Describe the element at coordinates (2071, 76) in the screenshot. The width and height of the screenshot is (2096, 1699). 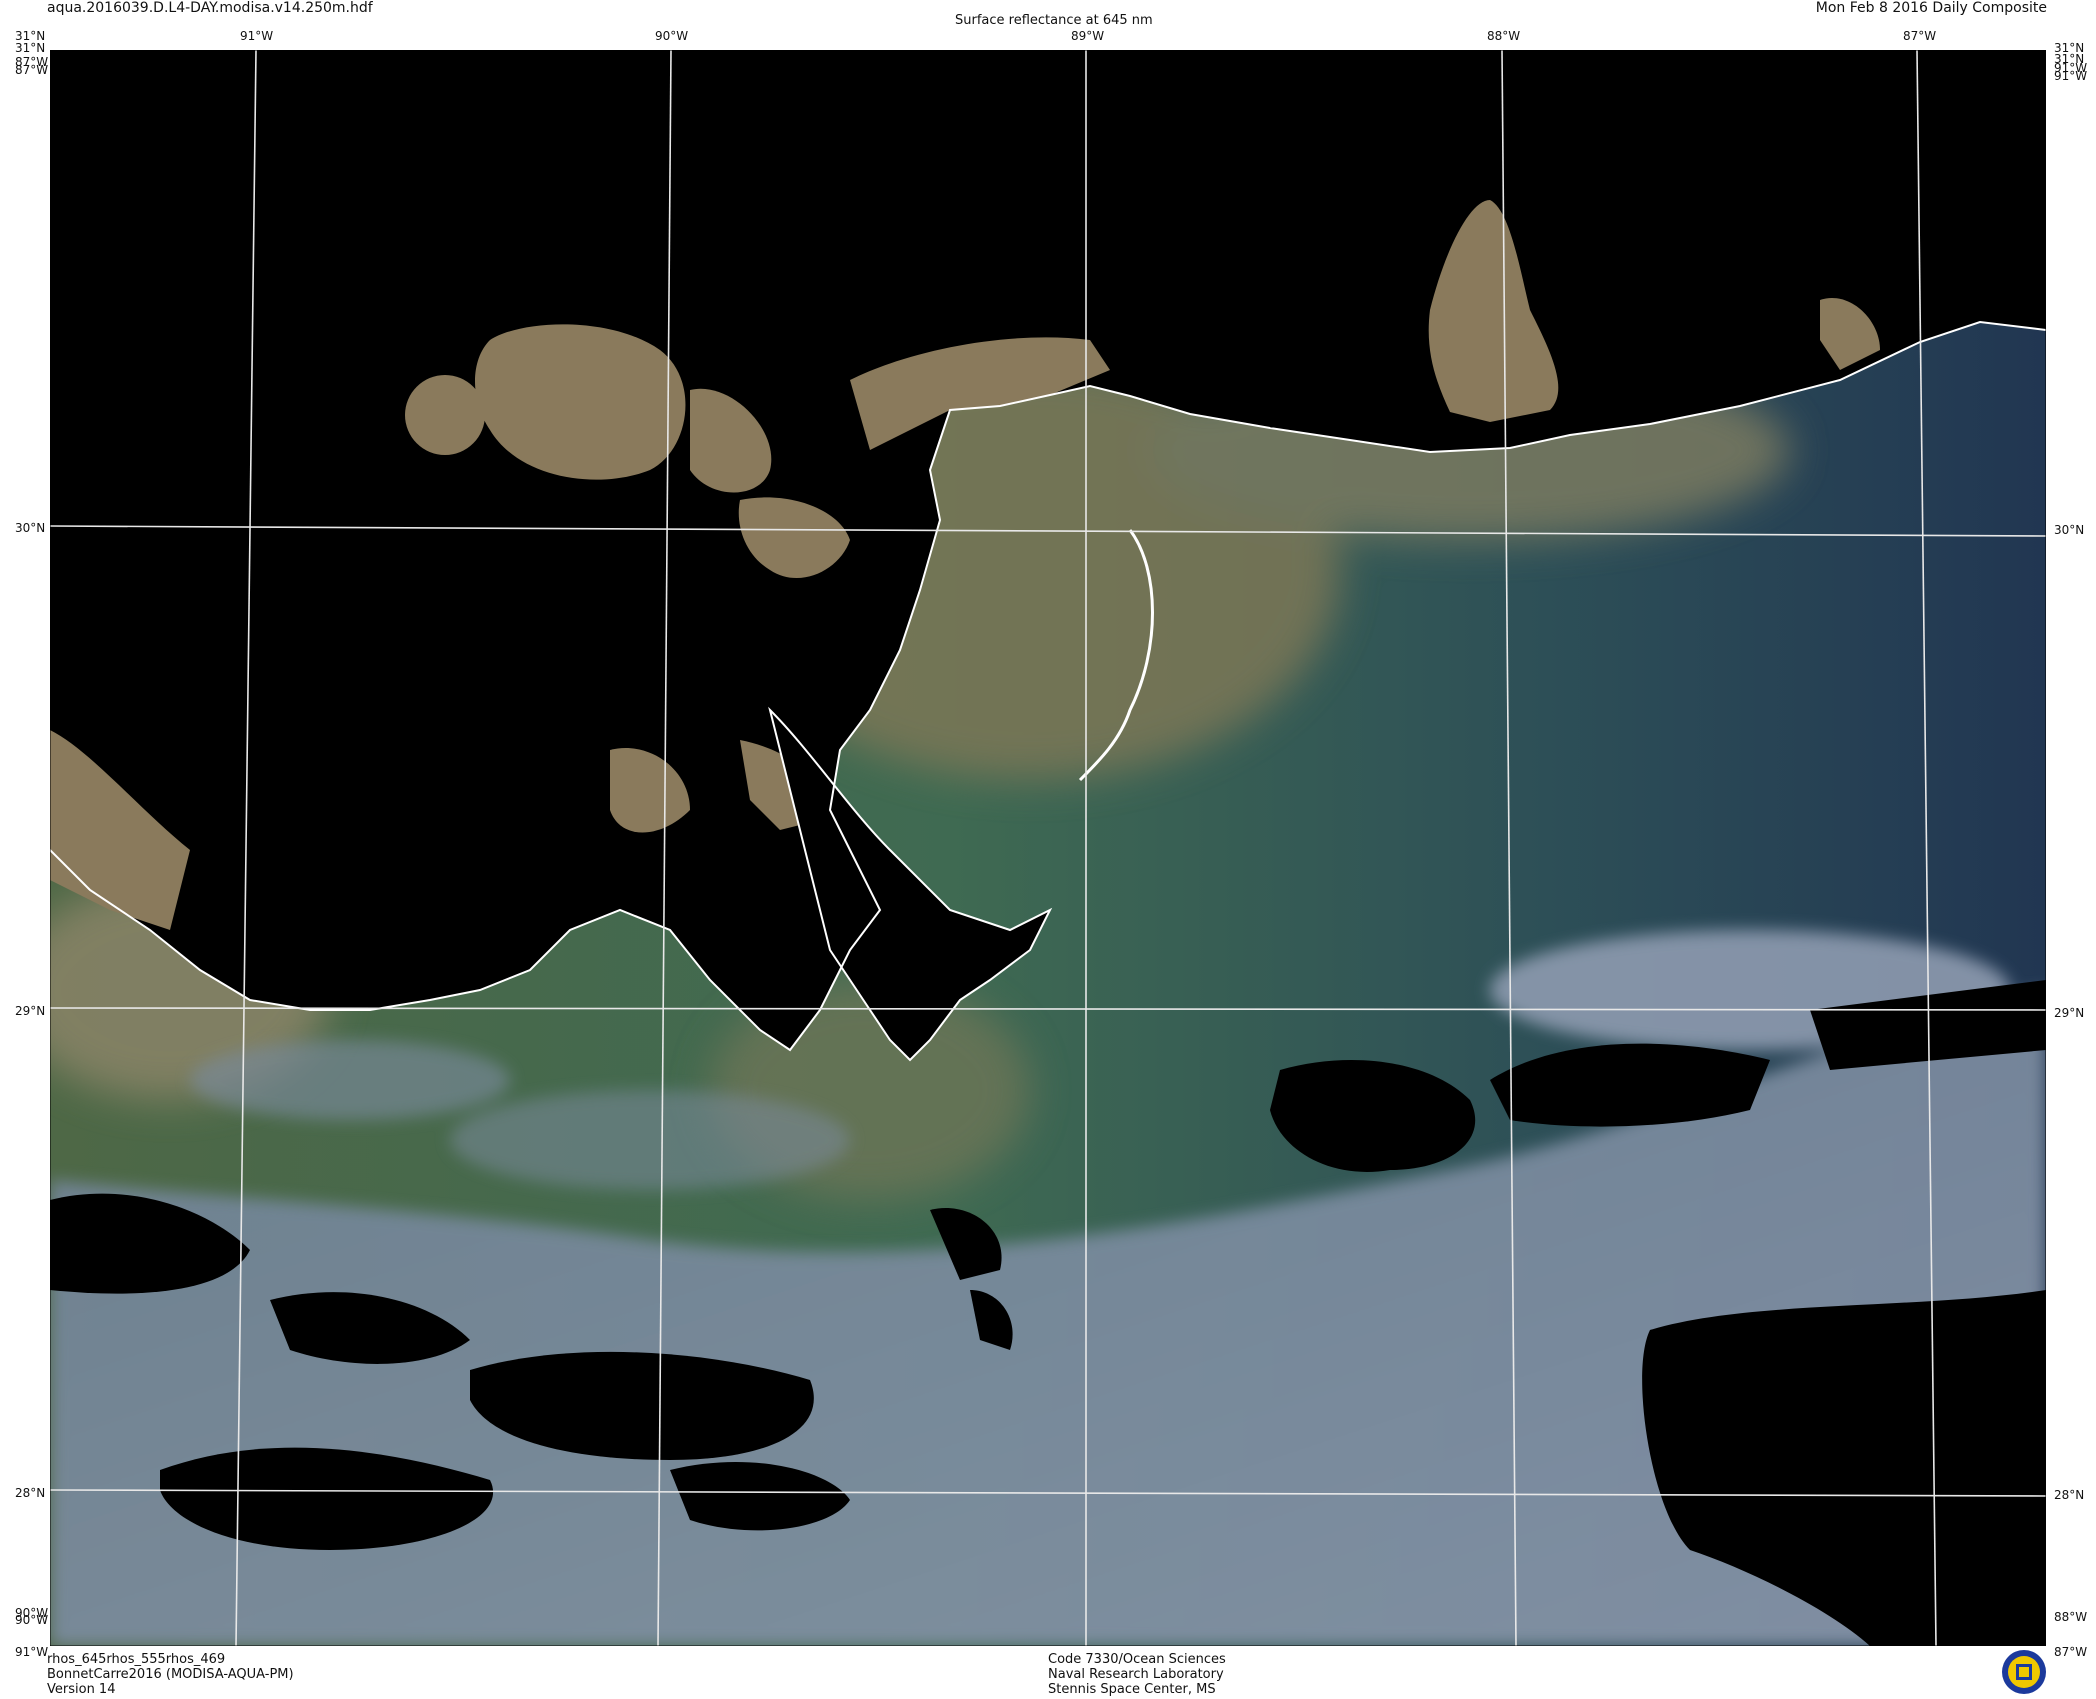
I see `corner-top-right-lon-2: 91°W` at that location.